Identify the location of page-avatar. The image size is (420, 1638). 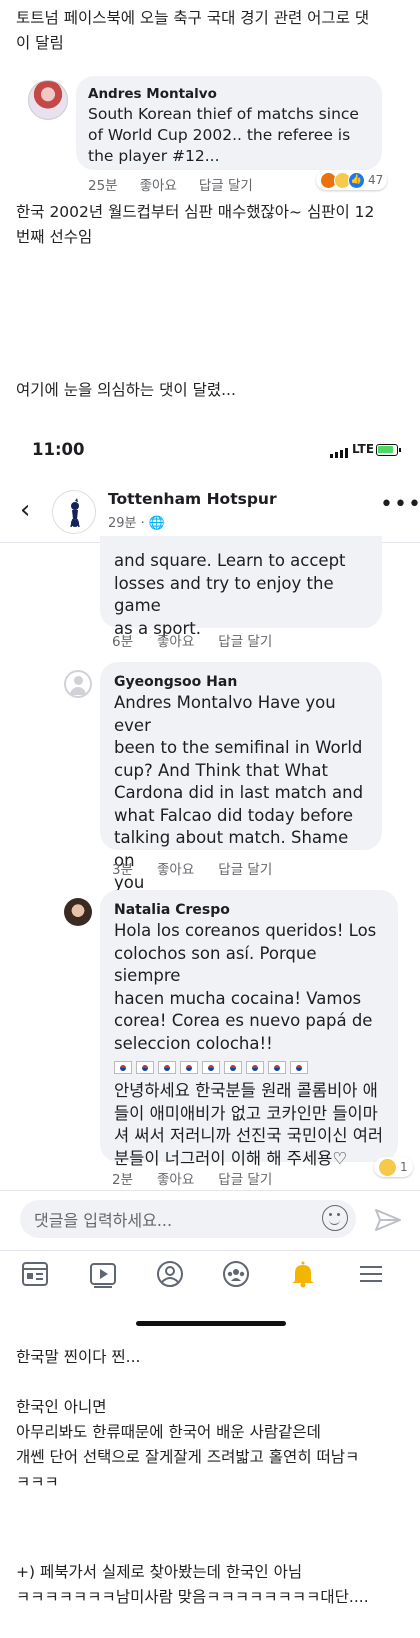
(74, 512).